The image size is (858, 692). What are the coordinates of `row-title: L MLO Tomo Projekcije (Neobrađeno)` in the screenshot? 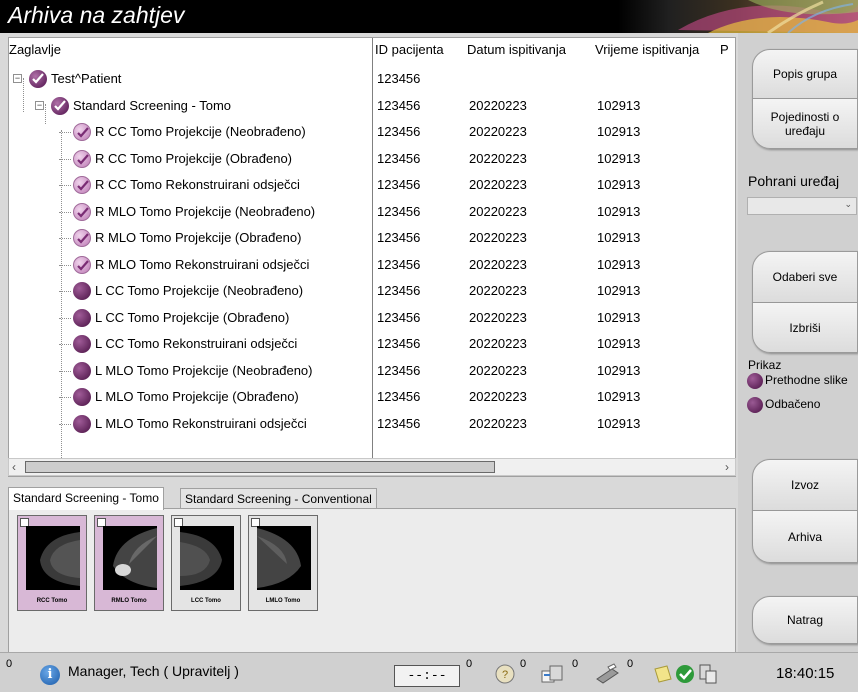 It's located at (204, 370).